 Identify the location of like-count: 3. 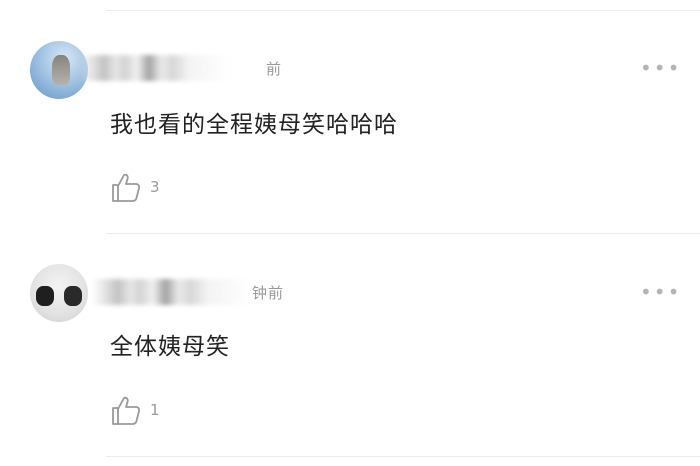
(155, 187).